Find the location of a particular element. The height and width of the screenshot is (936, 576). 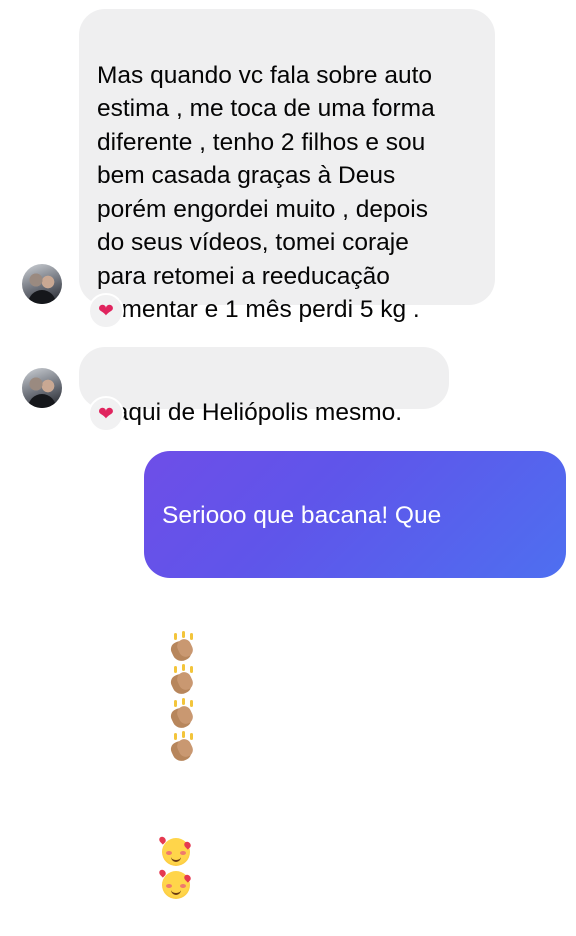

emoji-line is located at coordinates (361, 852).